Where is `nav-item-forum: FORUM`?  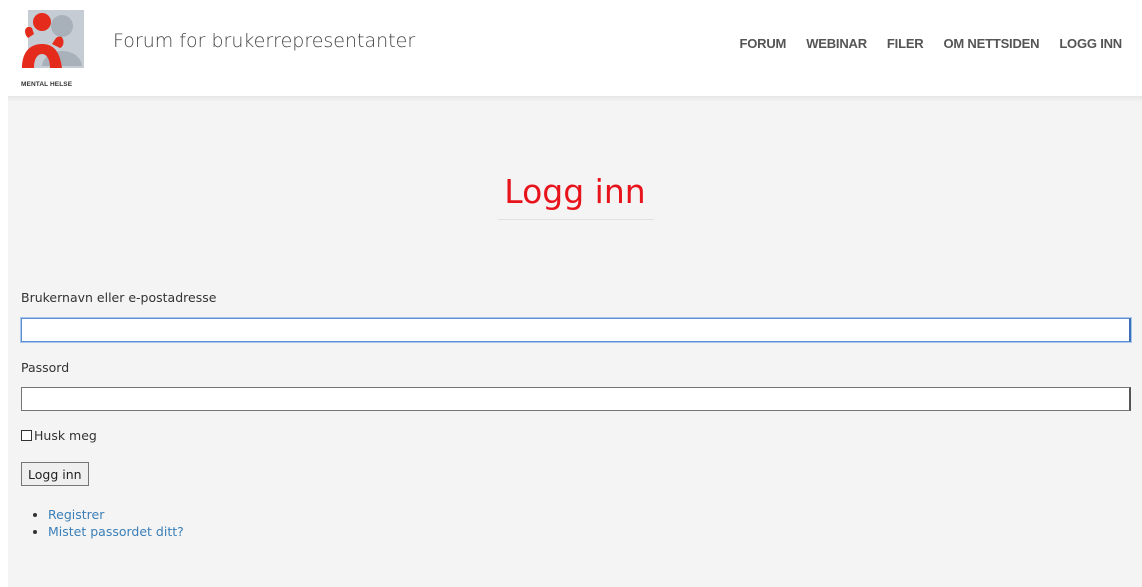 nav-item-forum: FORUM is located at coordinates (763, 43).